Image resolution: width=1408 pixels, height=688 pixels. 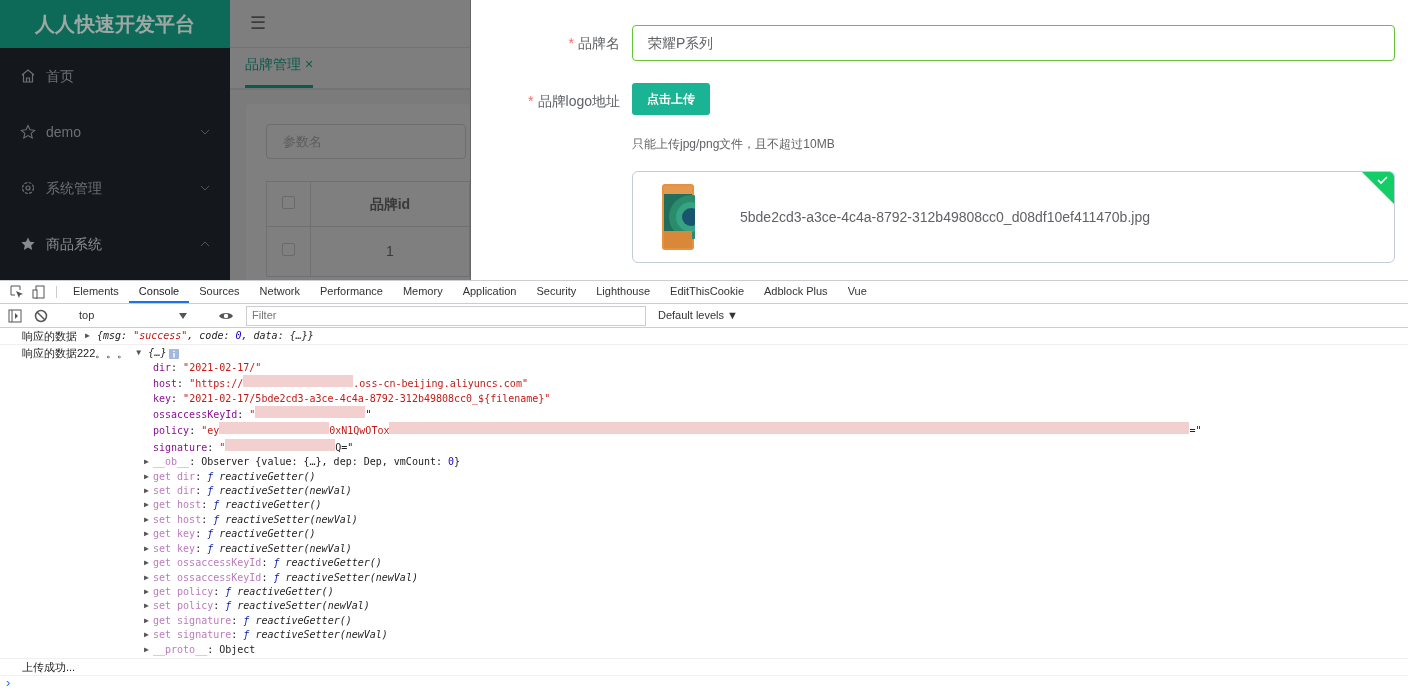 I want to click on hint-text: 只能上传jpg/png文件，且不超过10MB, so click(x=734, y=144).